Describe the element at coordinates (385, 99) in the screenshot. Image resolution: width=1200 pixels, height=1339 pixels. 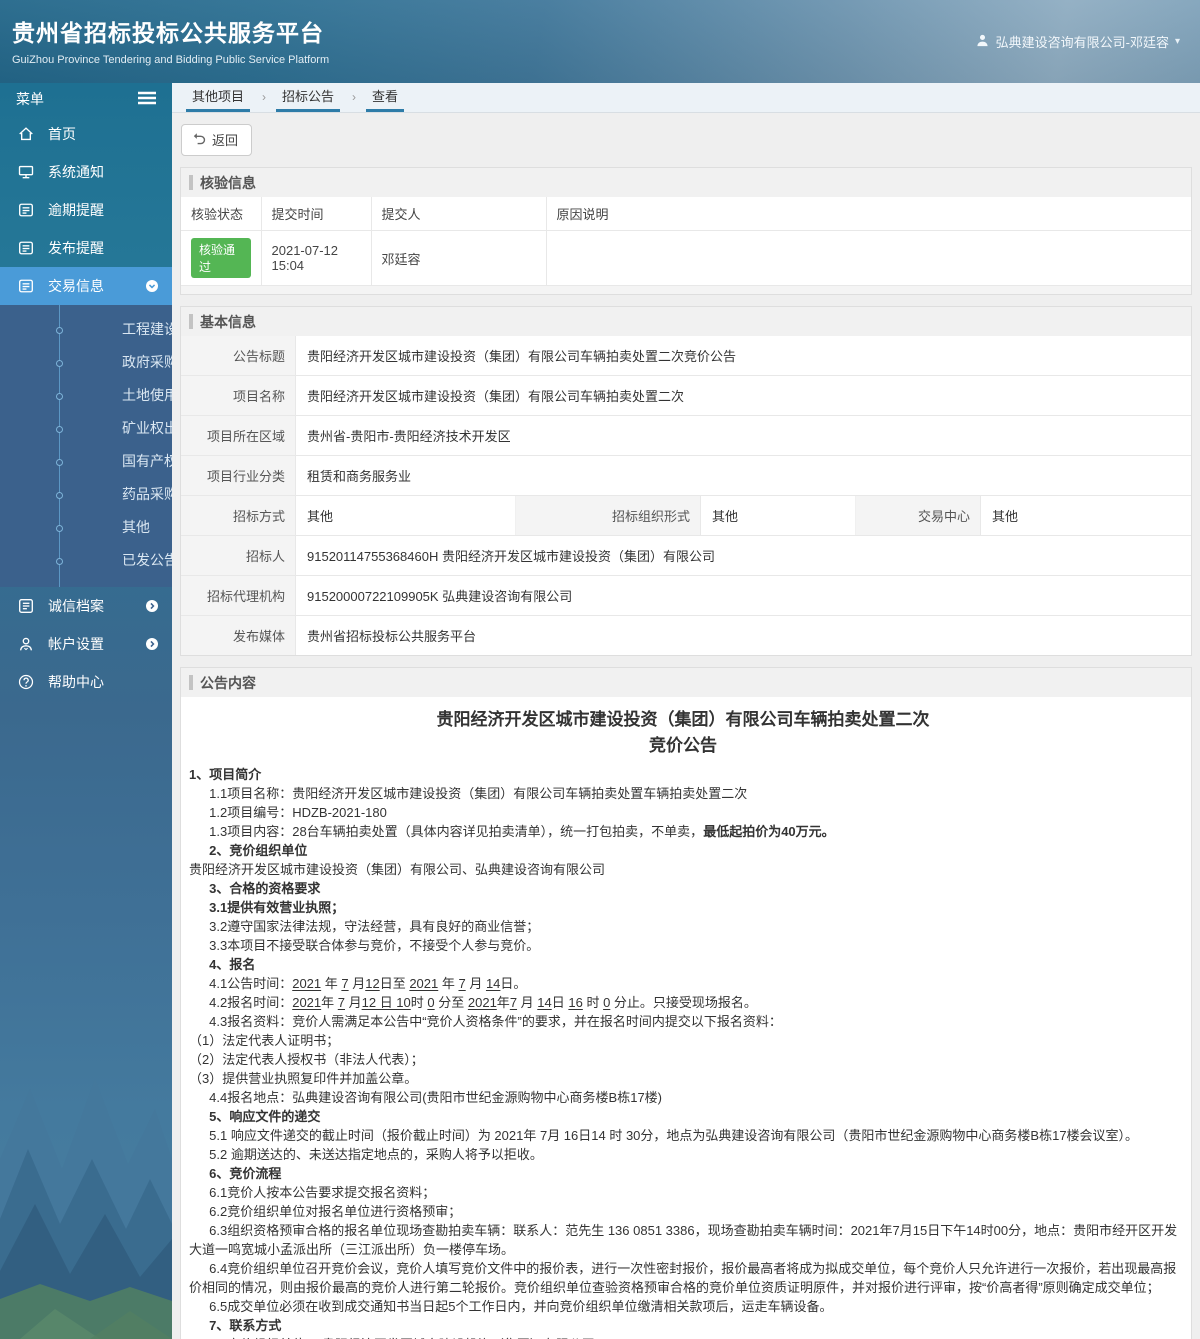
I see `breadcrumb-item: 查看` at that location.